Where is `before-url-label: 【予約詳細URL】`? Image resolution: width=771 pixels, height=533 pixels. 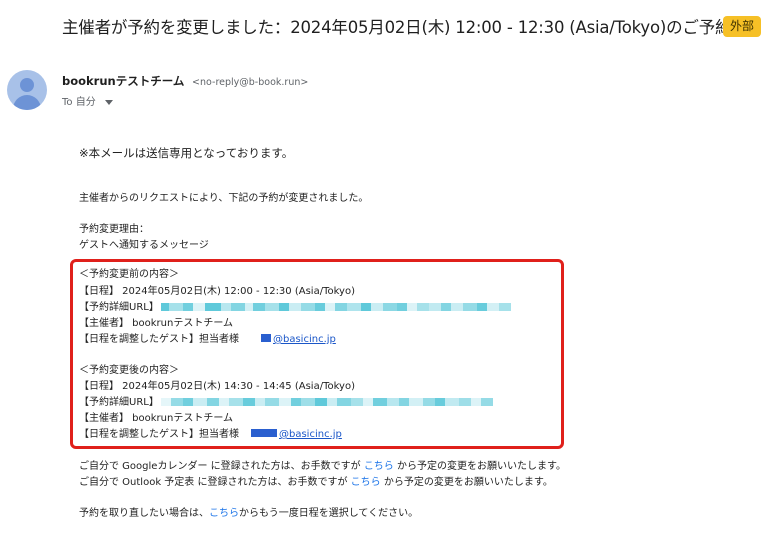
before-url-label: 【予約詳細URL】 is located at coordinates (119, 307).